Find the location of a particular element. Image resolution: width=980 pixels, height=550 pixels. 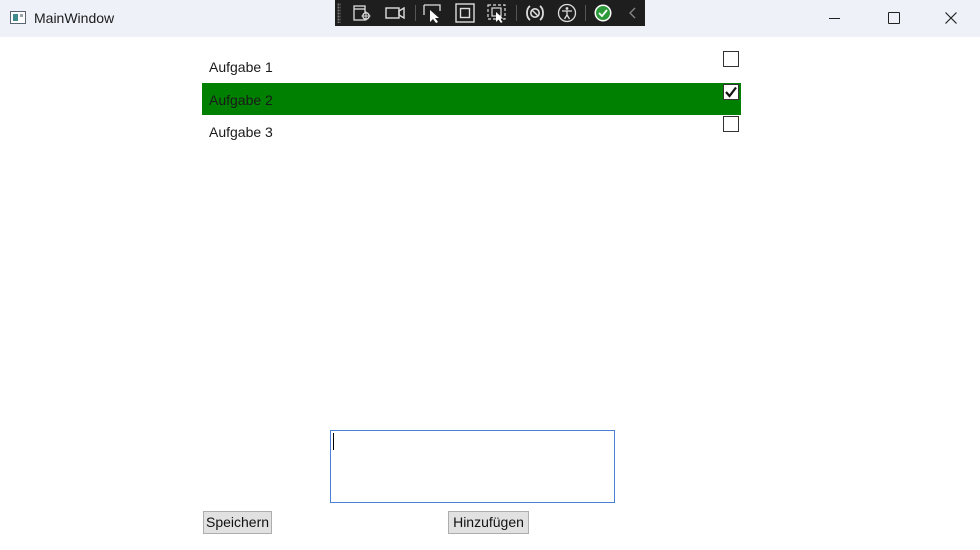

debug-toolbar is located at coordinates (490, 13).